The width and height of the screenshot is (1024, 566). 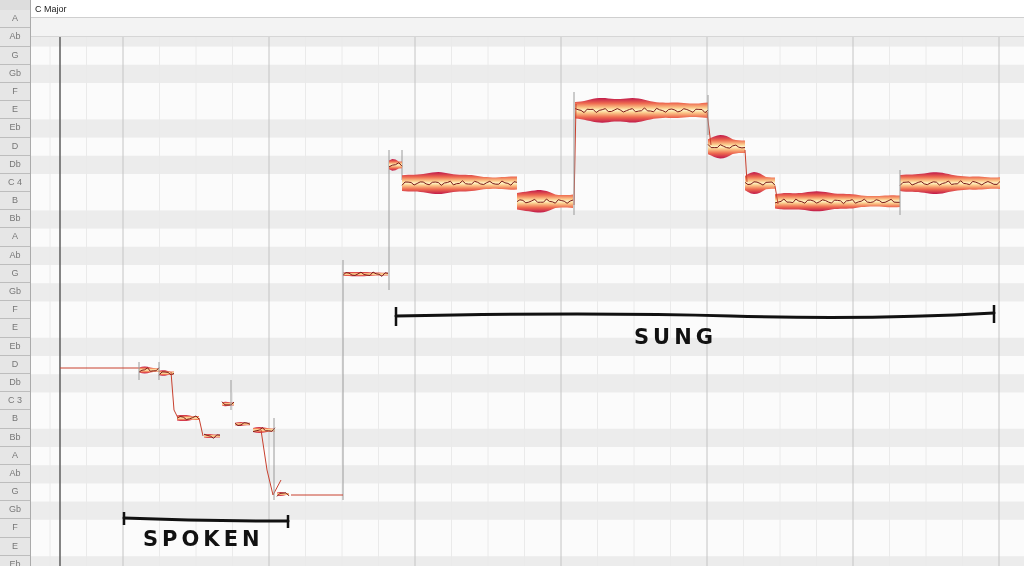 What do you see at coordinates (15, 401) in the screenshot?
I see `piano-key-label: C 3` at bounding box center [15, 401].